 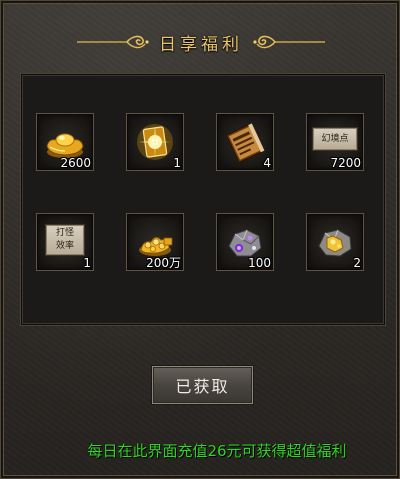 I want to click on illusion-points-icon: 幻境点, so click(x=335, y=139).